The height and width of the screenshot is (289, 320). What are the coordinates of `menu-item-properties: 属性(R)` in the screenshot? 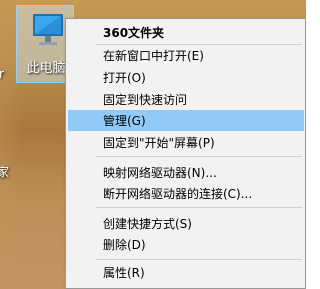 It's located at (186, 272).